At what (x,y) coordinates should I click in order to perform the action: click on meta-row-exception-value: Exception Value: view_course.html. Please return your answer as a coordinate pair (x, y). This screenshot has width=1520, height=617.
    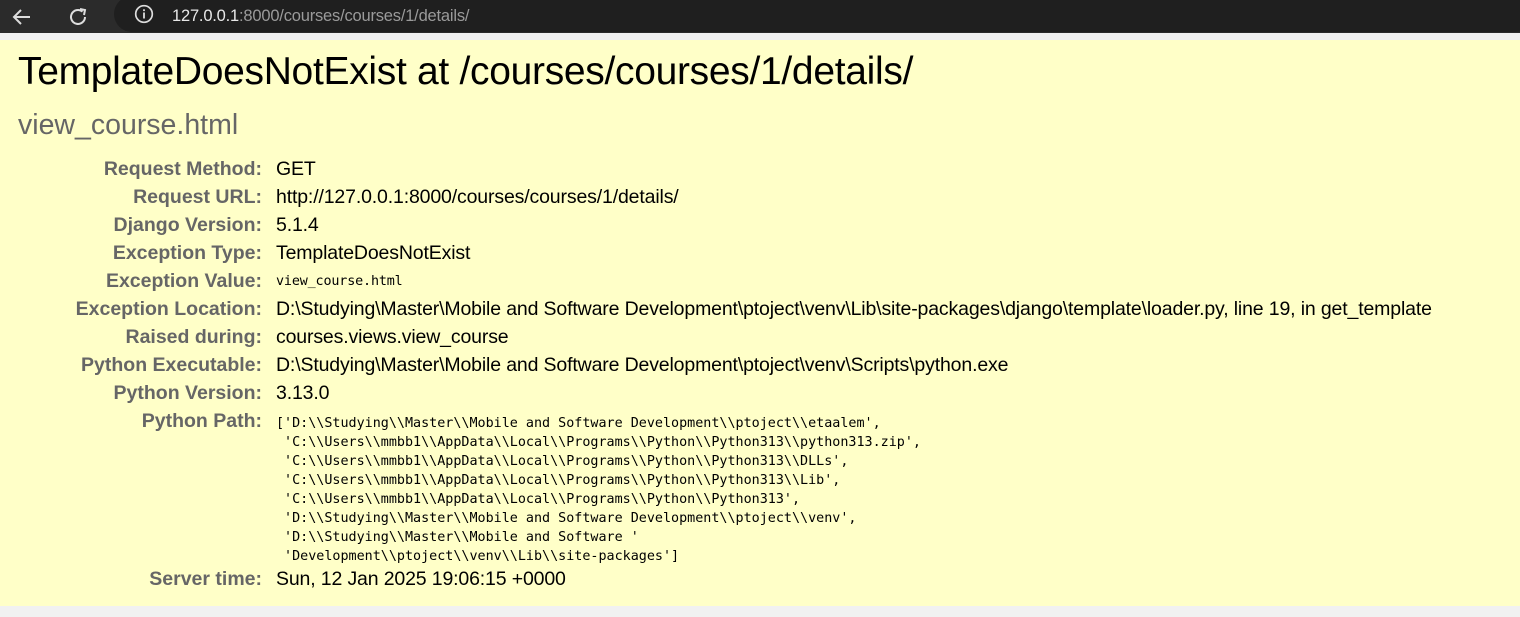
    Looking at the image, I should click on (760, 282).